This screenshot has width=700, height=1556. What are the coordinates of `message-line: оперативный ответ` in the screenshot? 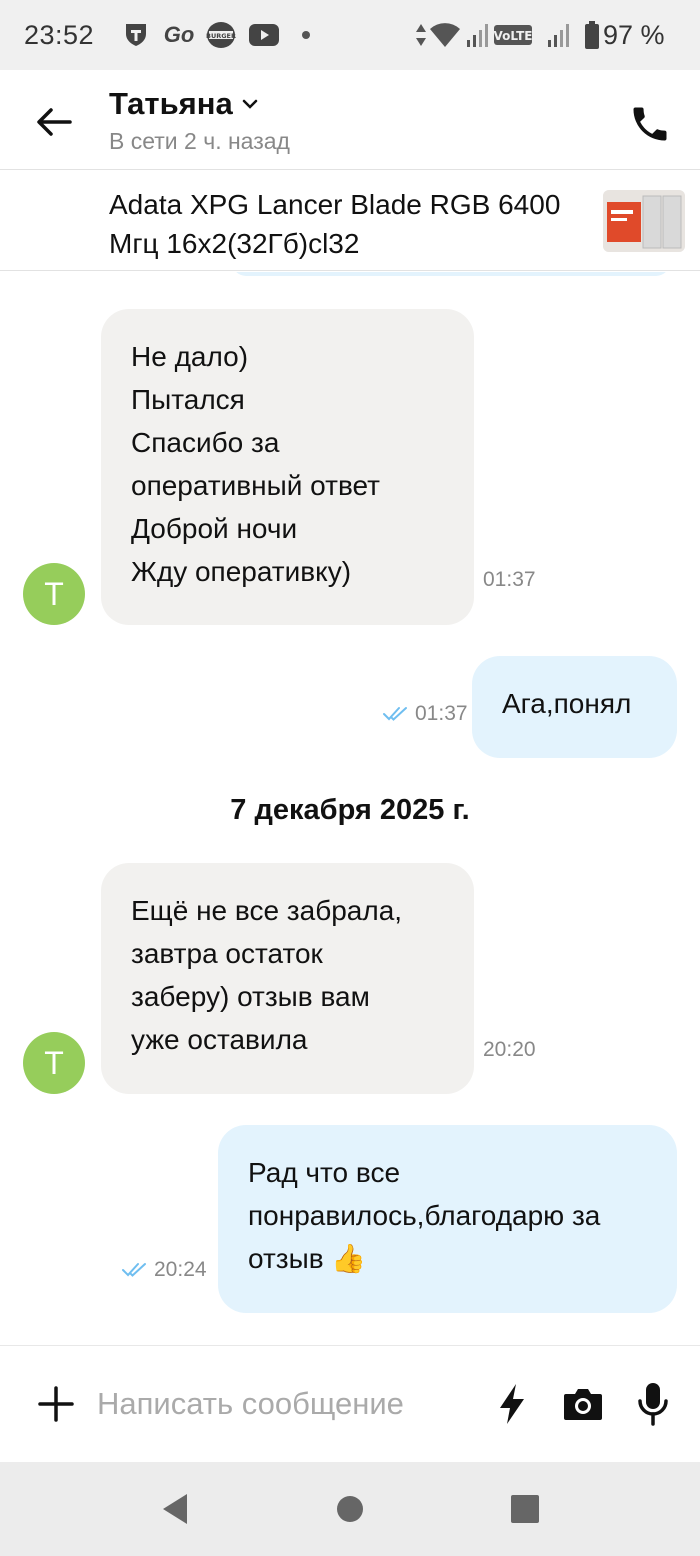 It's located at (255, 485).